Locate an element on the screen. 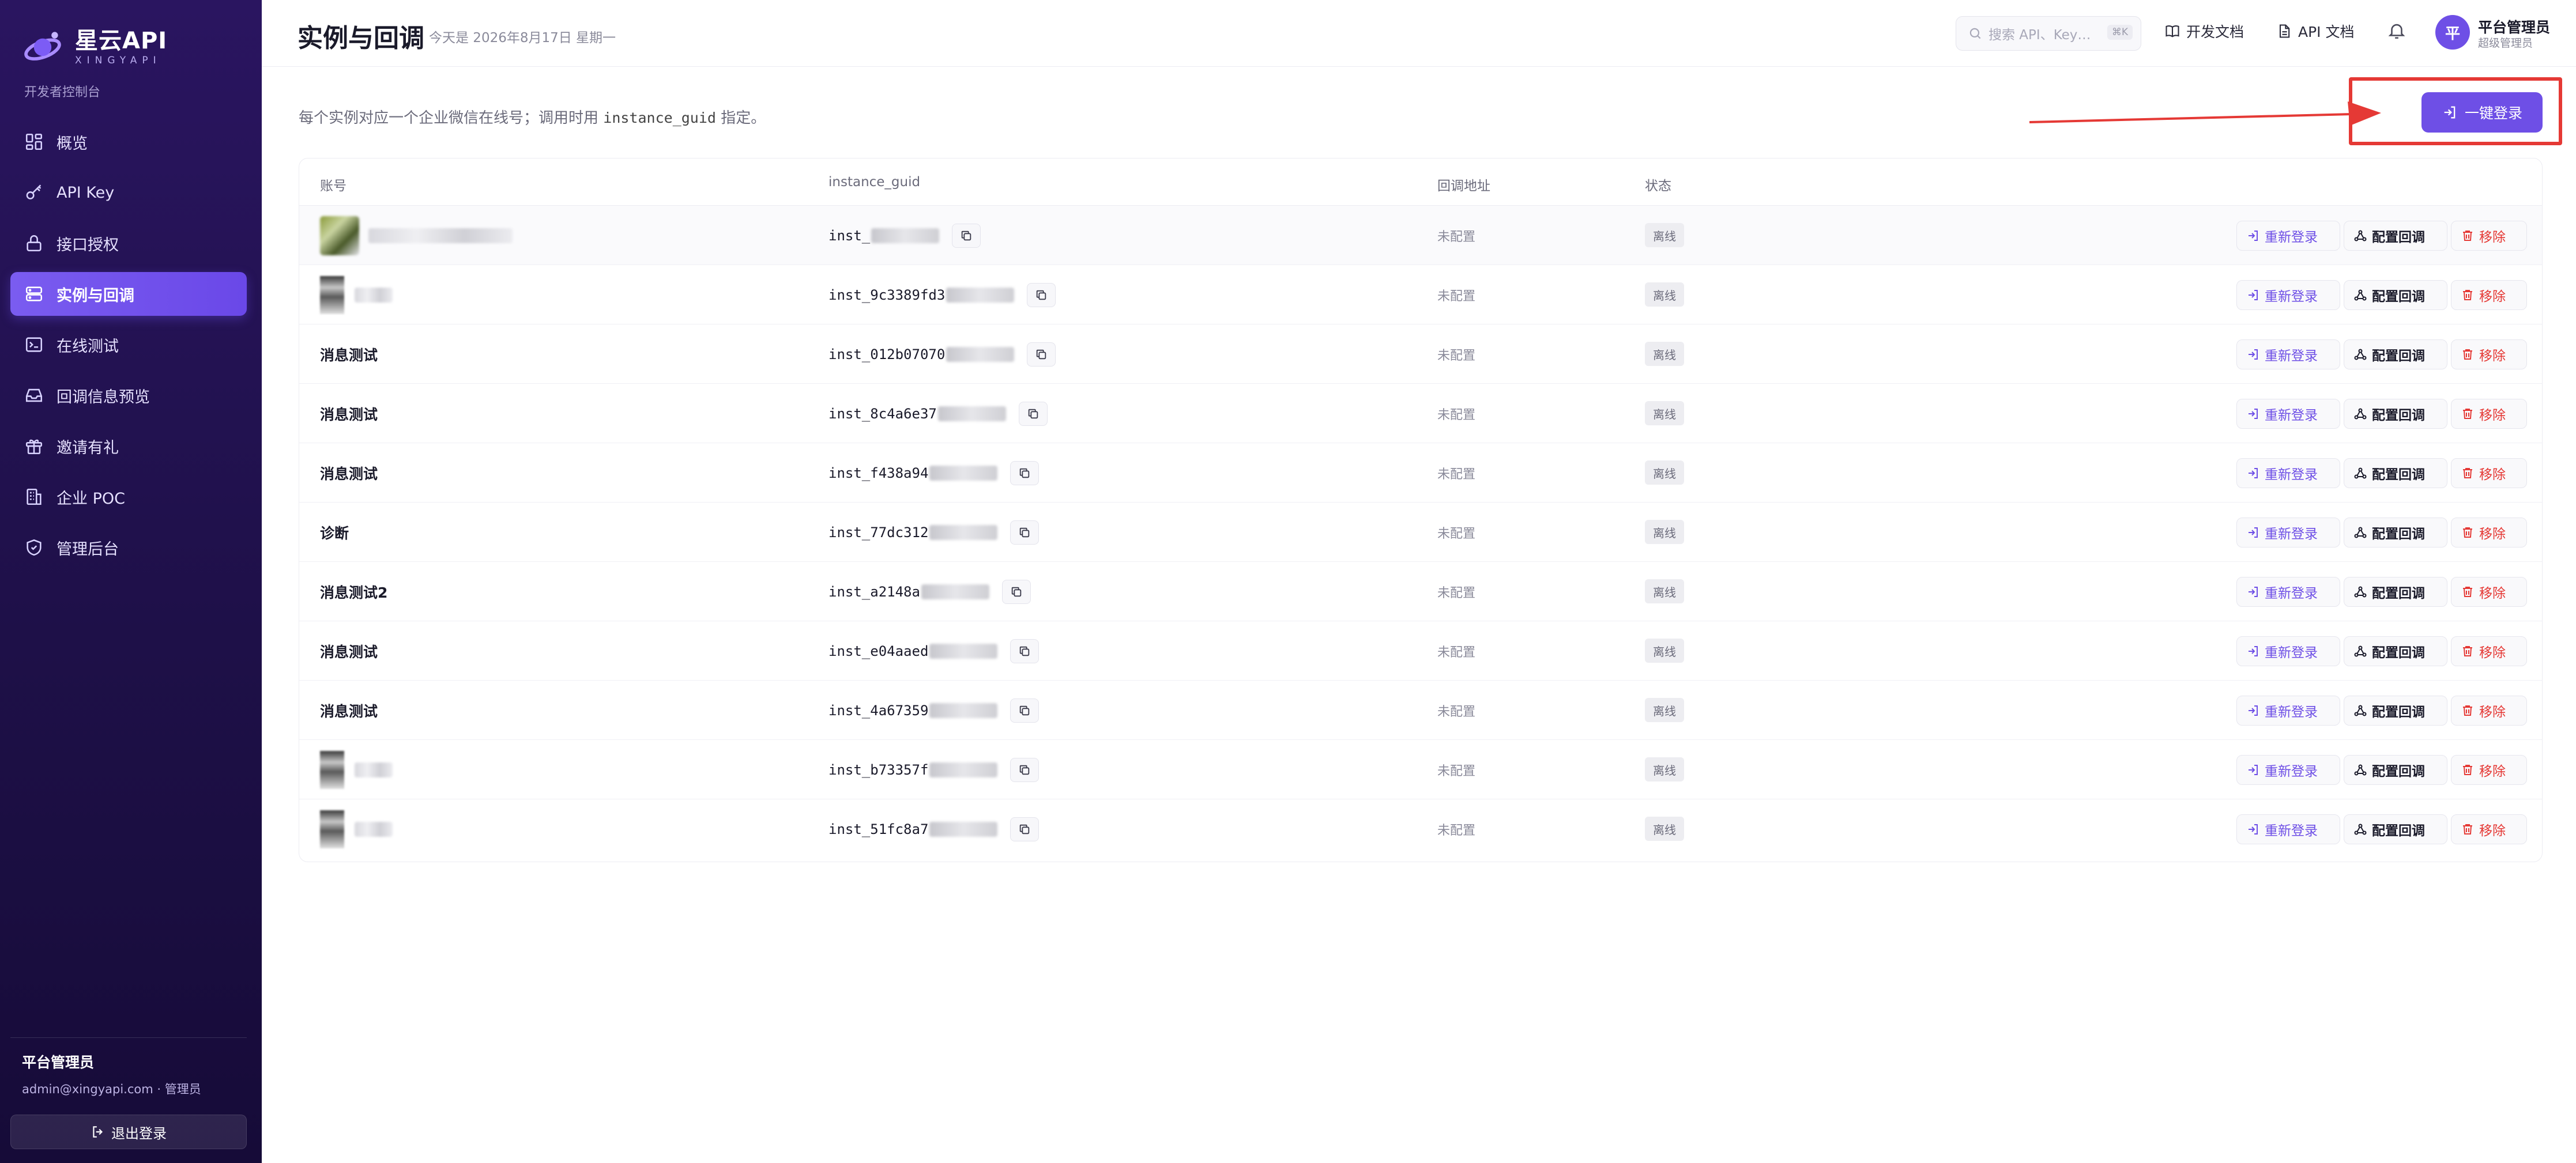 This screenshot has width=2576, height=1163. sidebar-item-auth: 接口授权 is located at coordinates (128, 243).